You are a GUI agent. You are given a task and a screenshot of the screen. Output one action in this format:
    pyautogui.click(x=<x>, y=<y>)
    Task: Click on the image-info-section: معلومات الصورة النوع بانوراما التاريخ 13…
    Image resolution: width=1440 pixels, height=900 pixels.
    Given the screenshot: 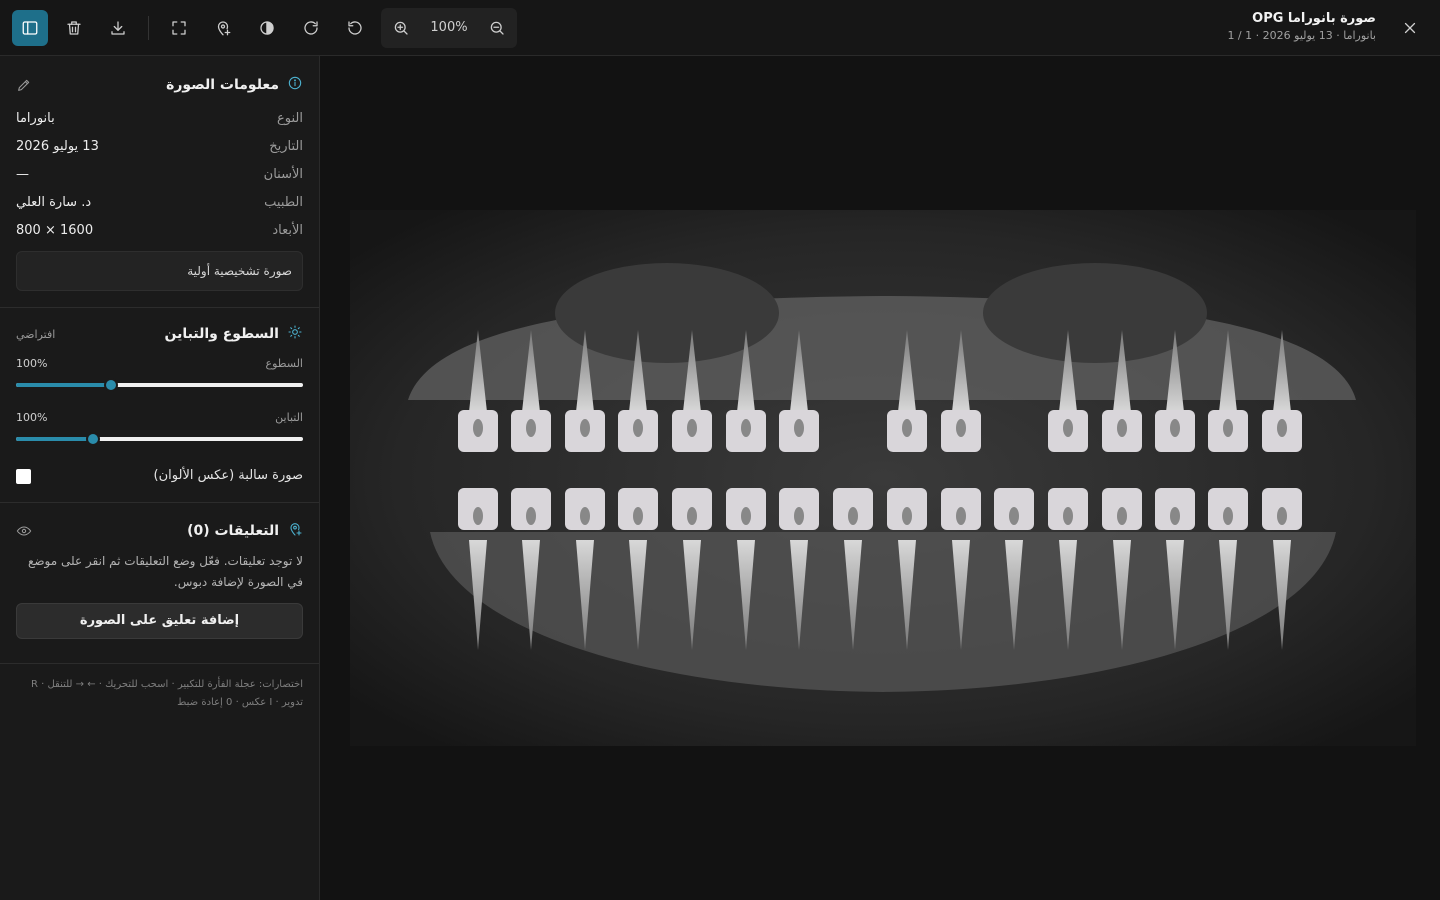 What is the action you would take?
    pyautogui.click(x=159, y=182)
    